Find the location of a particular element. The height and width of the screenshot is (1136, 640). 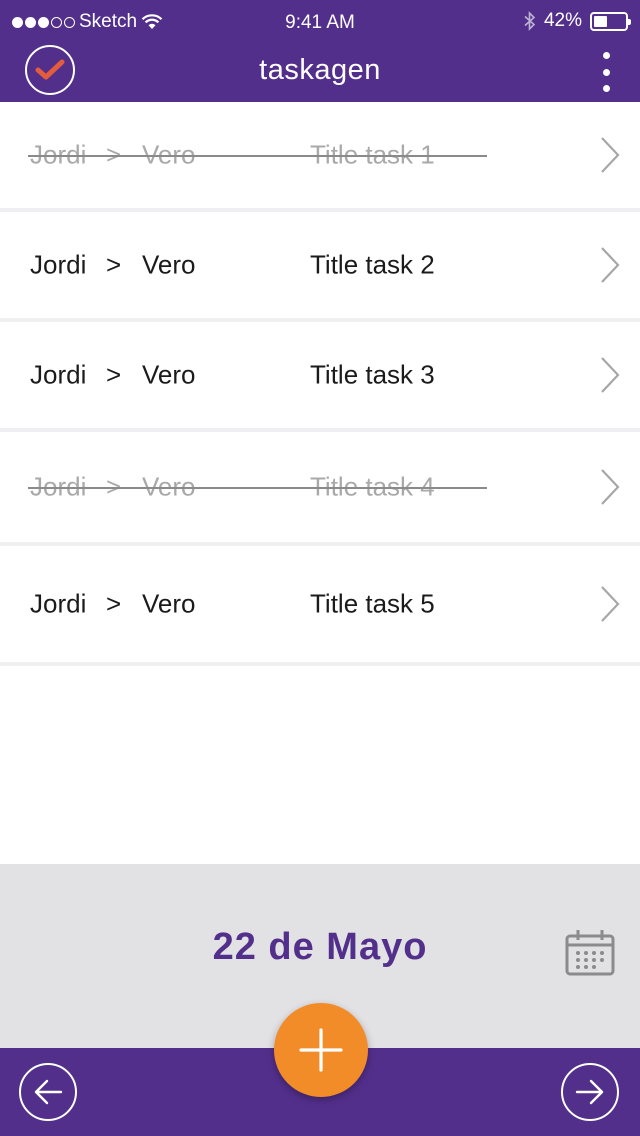

task-title: Title task 5 is located at coordinates (372, 603).